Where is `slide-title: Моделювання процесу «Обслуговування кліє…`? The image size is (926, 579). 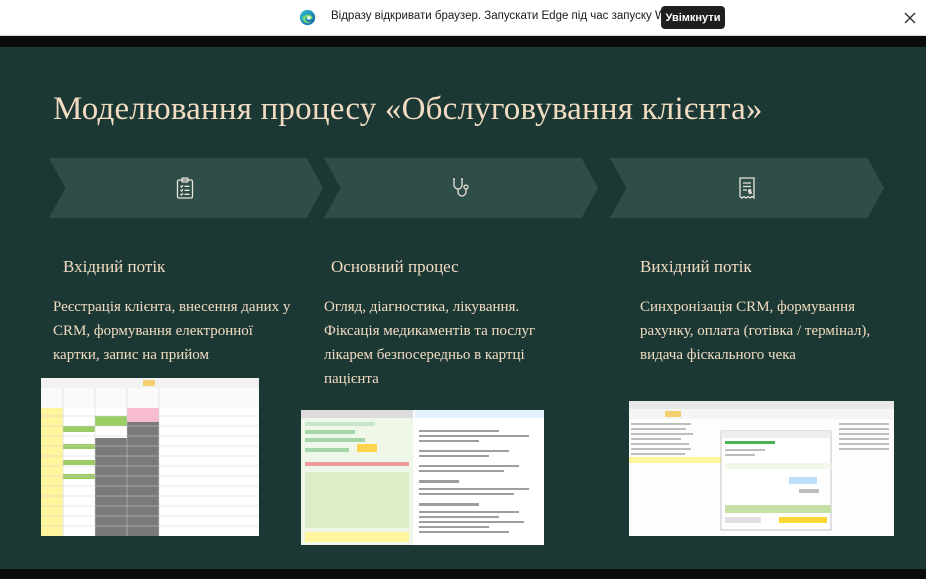 slide-title: Моделювання процесу «Обслуговування кліє… is located at coordinates (408, 109).